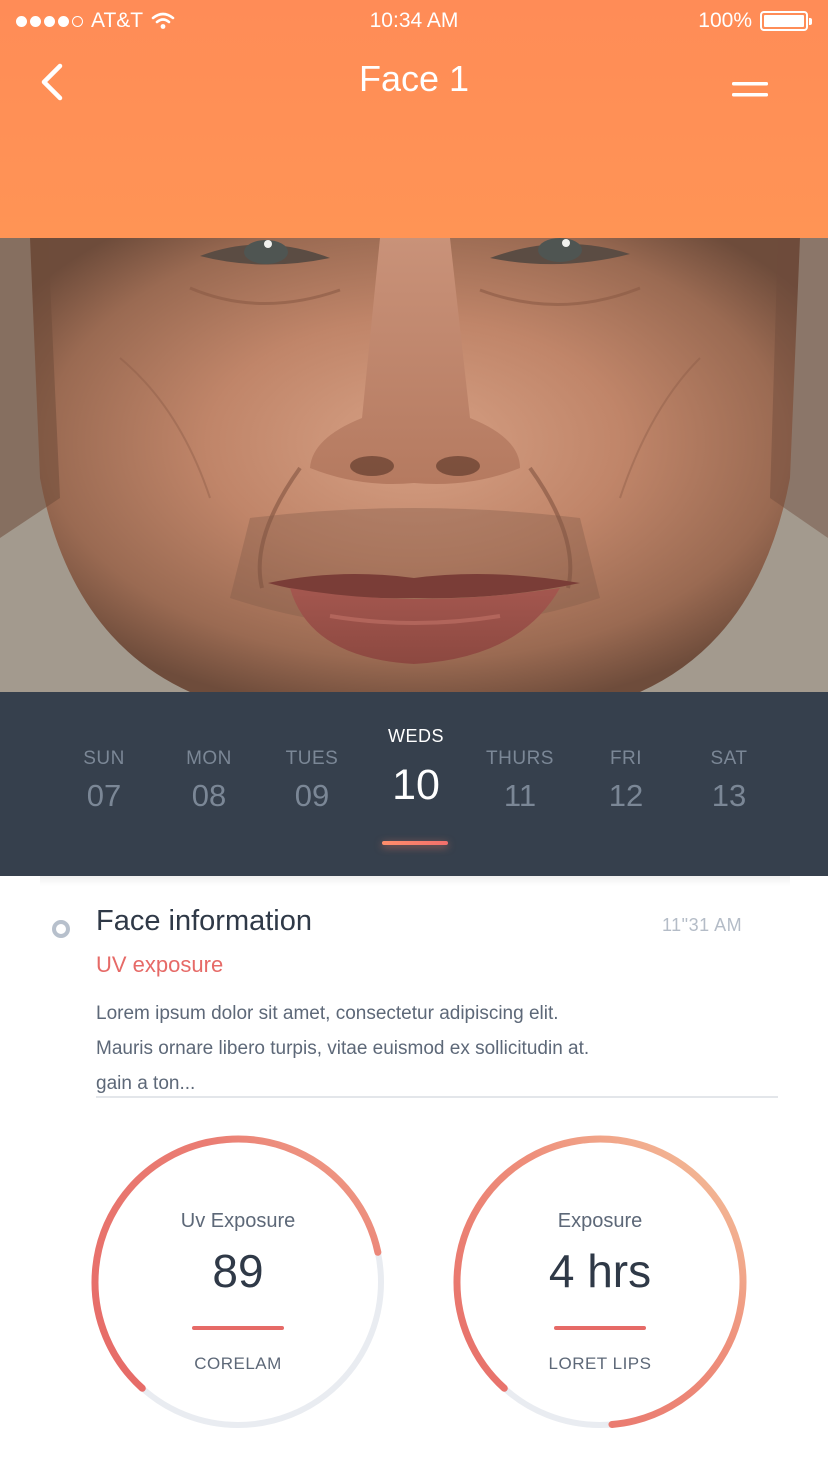 The width and height of the screenshot is (828, 1472). I want to click on day-name: THURS, so click(520, 758).